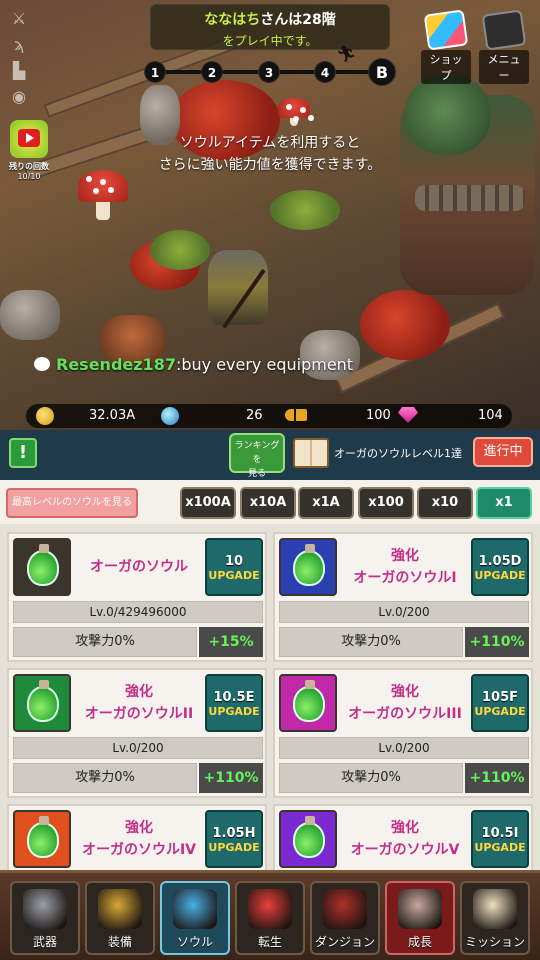  I want to click on nav-tab-label: ソウル, so click(194, 942).